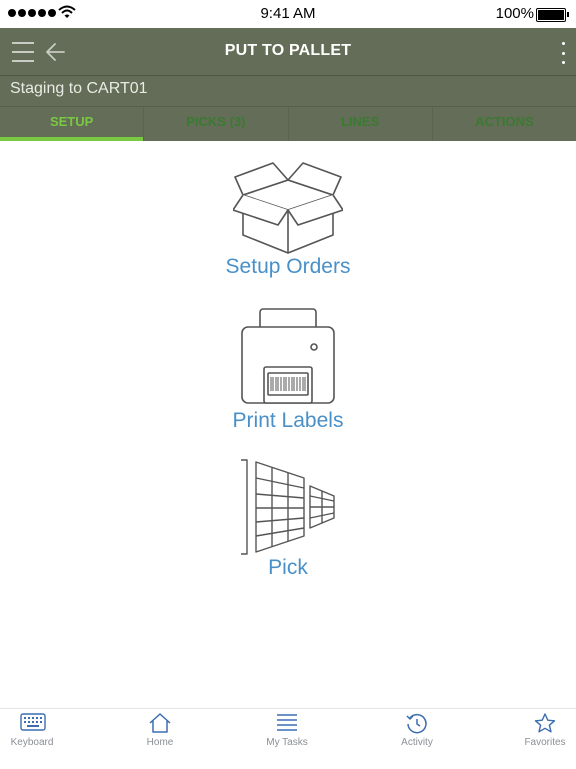 This screenshot has width=576, height=769. Describe the element at coordinates (79, 88) in the screenshot. I see `page-subtitle: Staging to CART01` at that location.